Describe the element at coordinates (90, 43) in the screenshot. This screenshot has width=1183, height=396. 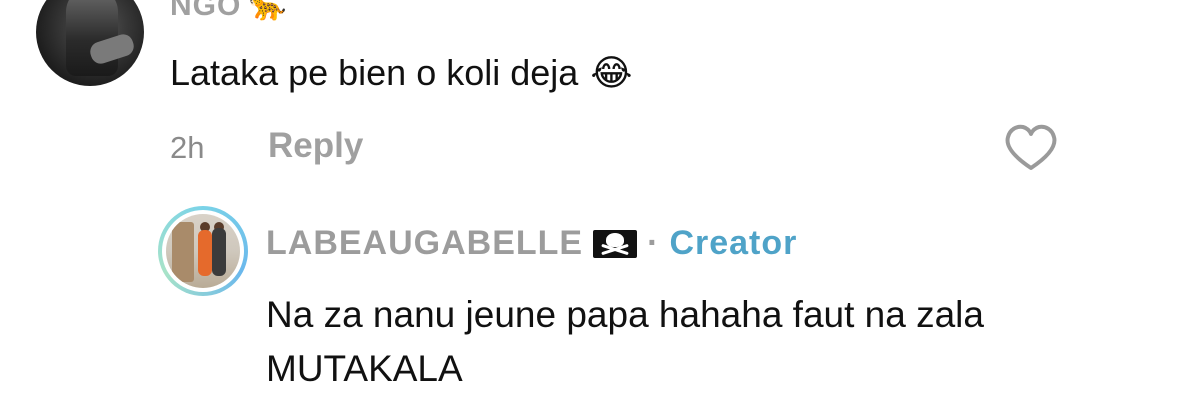
I see `commenter-avatar` at that location.